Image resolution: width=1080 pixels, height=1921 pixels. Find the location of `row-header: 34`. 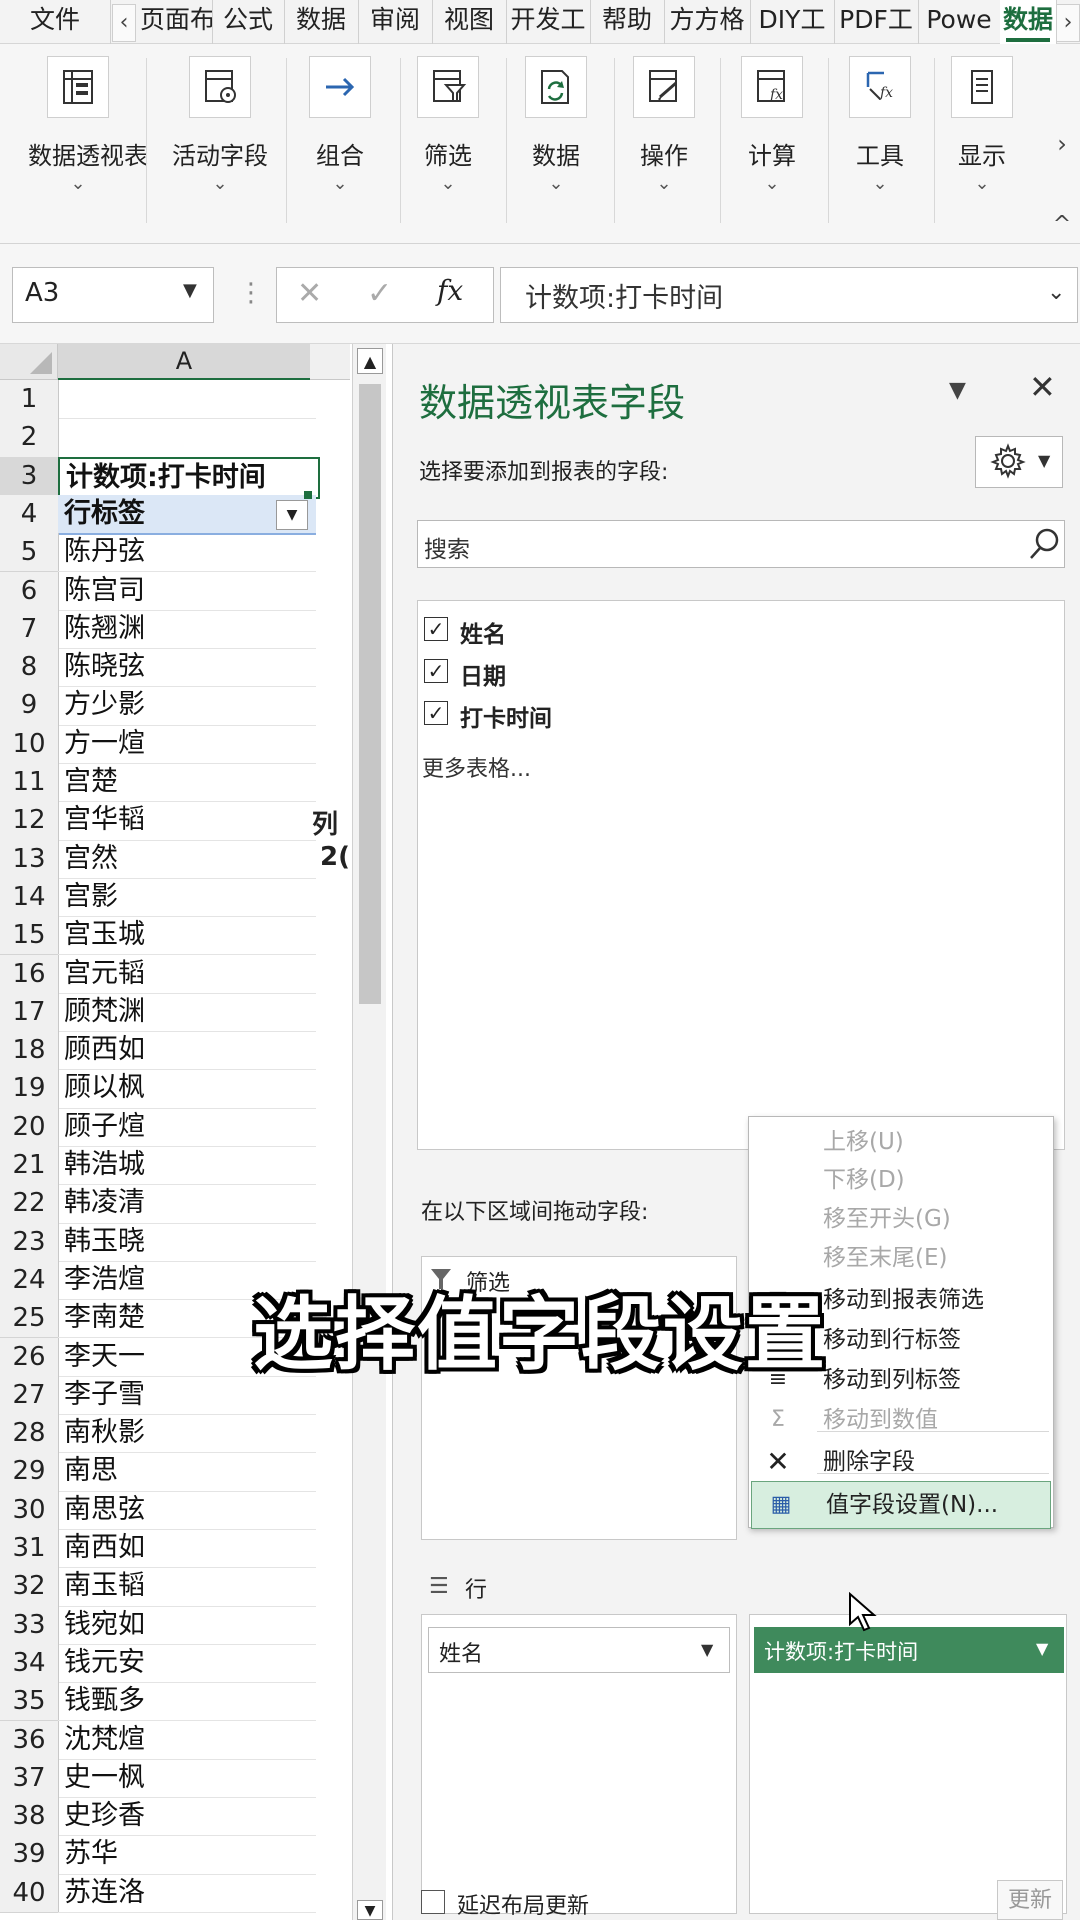

row-header: 34 is located at coordinates (29, 1663).